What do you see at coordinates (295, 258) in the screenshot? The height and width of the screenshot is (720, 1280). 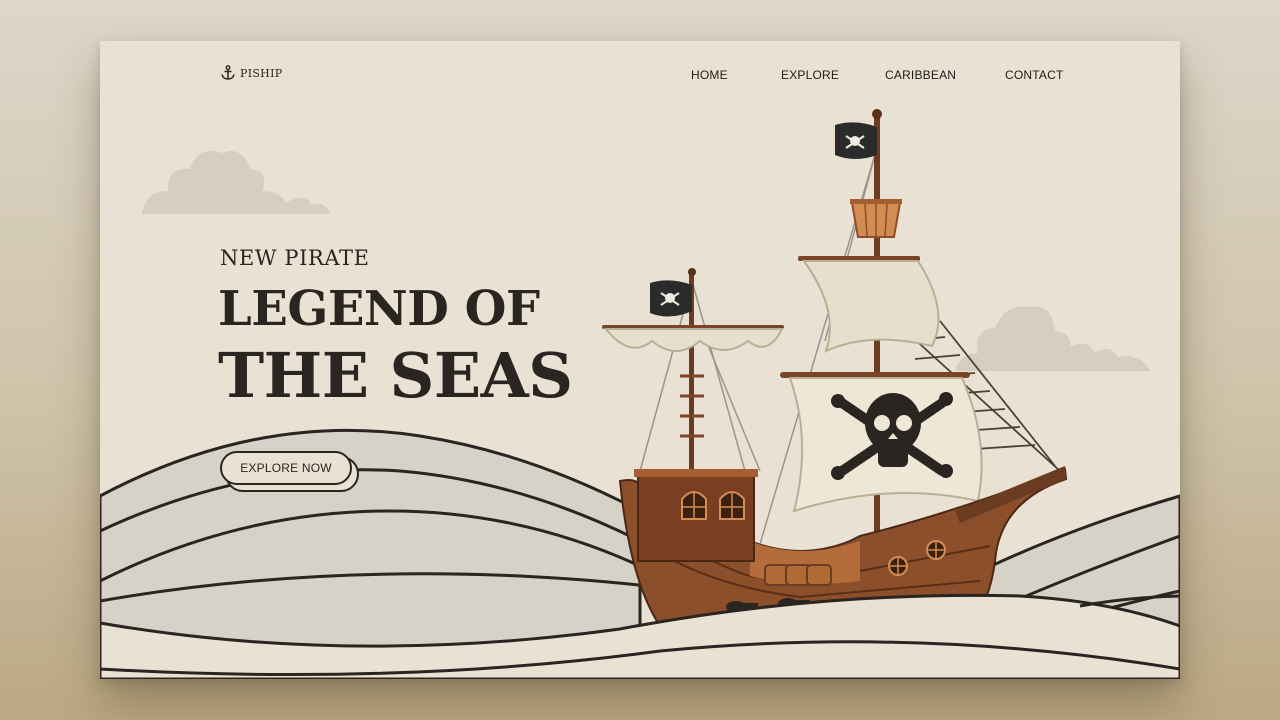 I see `hero-kicker: NEW PIRATE` at bounding box center [295, 258].